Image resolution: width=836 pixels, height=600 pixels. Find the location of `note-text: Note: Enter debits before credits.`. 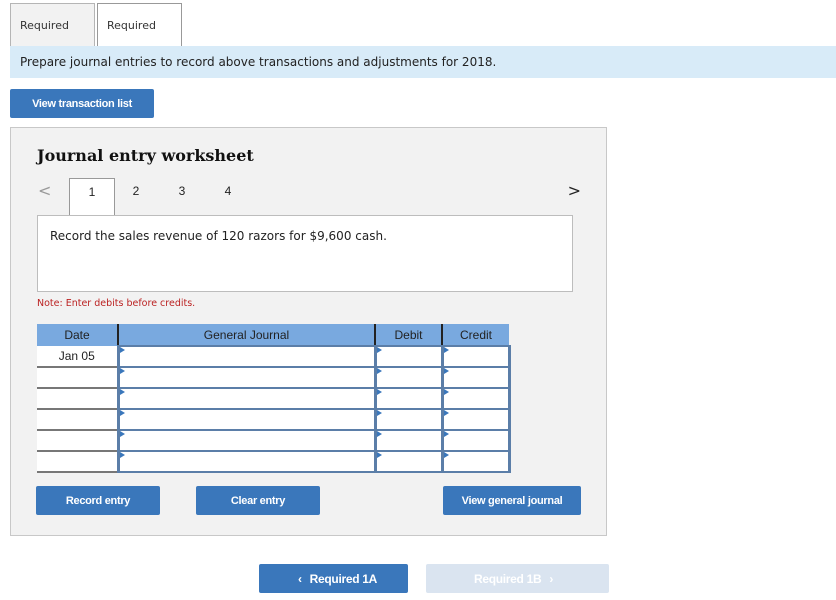

note-text: Note: Enter debits before credits. is located at coordinates (116, 303).